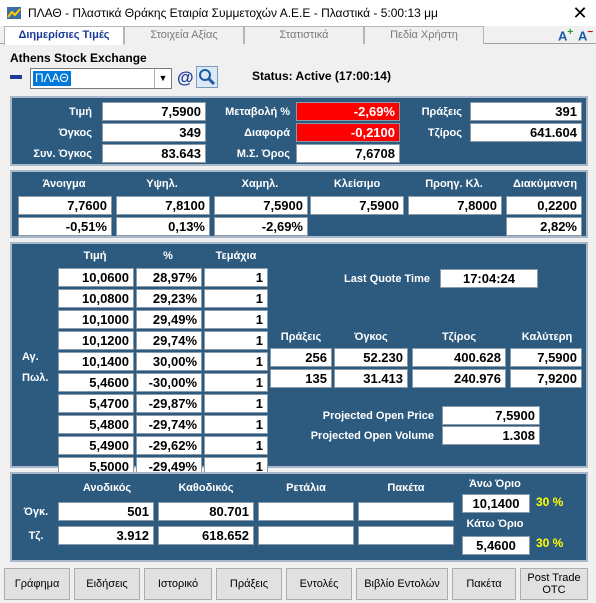  I want to click on depth-pct-cell: -29,74%, so click(169, 424).